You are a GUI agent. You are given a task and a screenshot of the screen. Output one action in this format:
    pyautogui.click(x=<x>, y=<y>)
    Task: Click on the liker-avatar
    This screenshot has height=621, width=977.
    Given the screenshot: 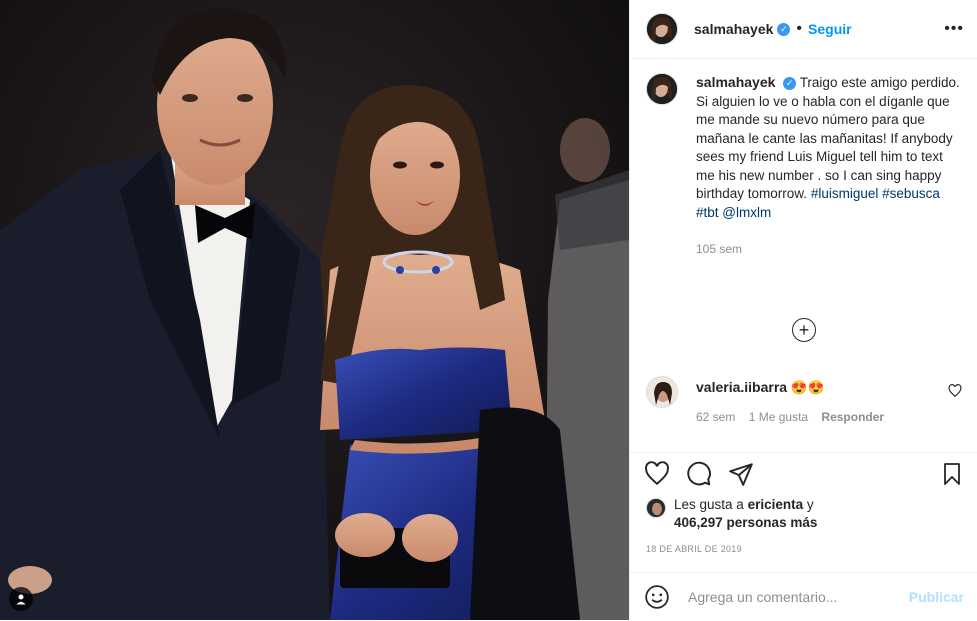 What is the action you would take?
    pyautogui.click(x=656, y=508)
    